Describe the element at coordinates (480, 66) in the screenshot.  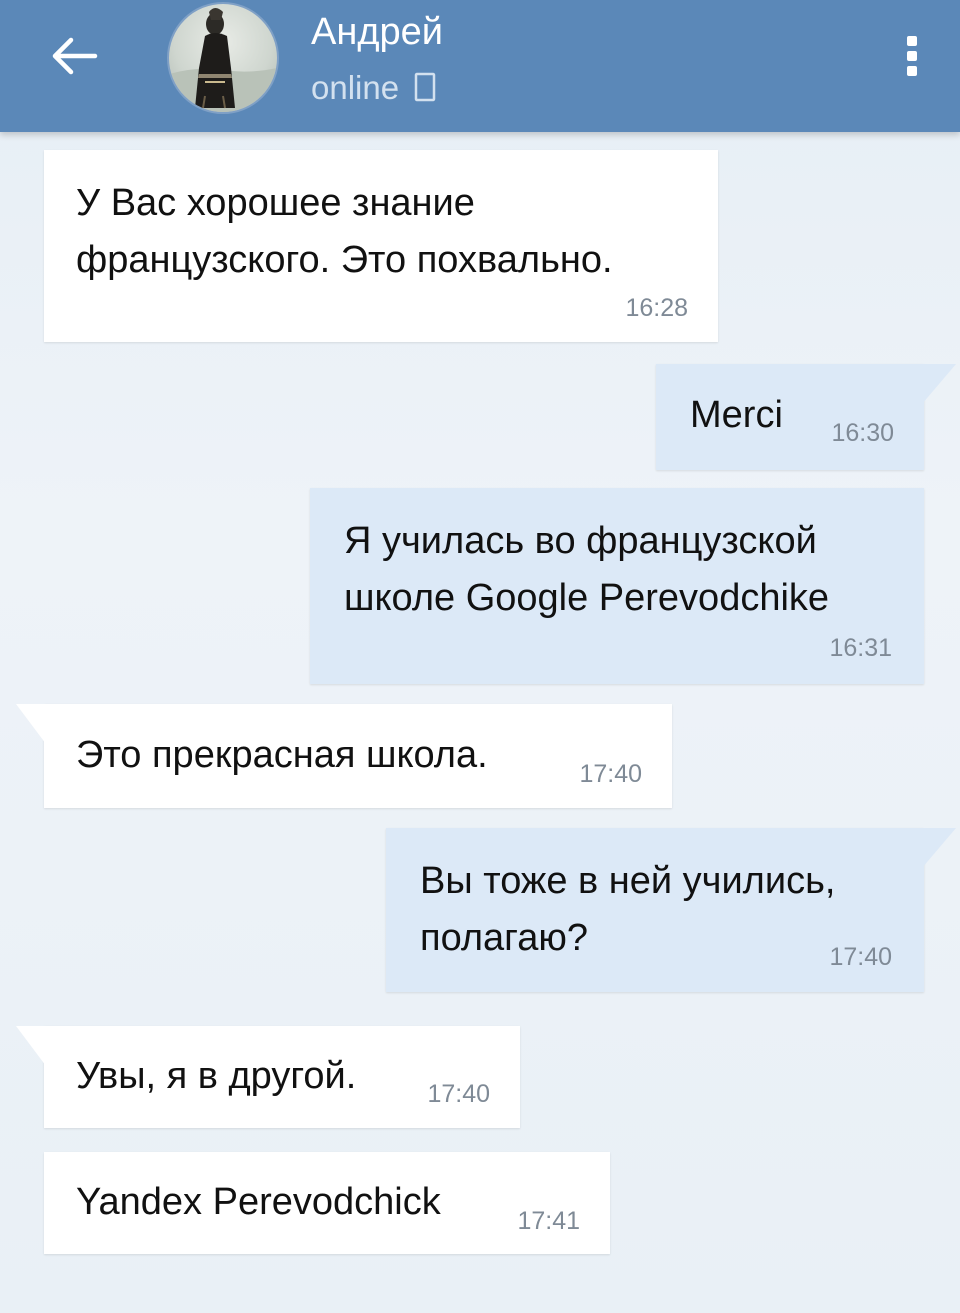
I see `chat-header: Андрей online` at that location.